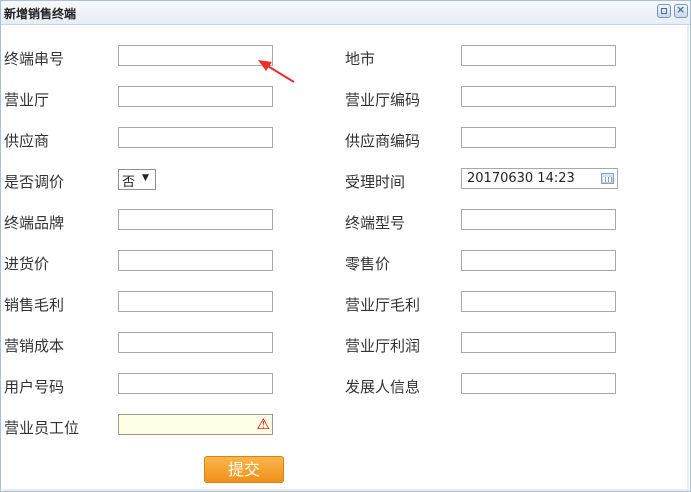  What do you see at coordinates (34, 346) in the screenshot?
I see `marketing-cost-label: 营销成本` at bounding box center [34, 346].